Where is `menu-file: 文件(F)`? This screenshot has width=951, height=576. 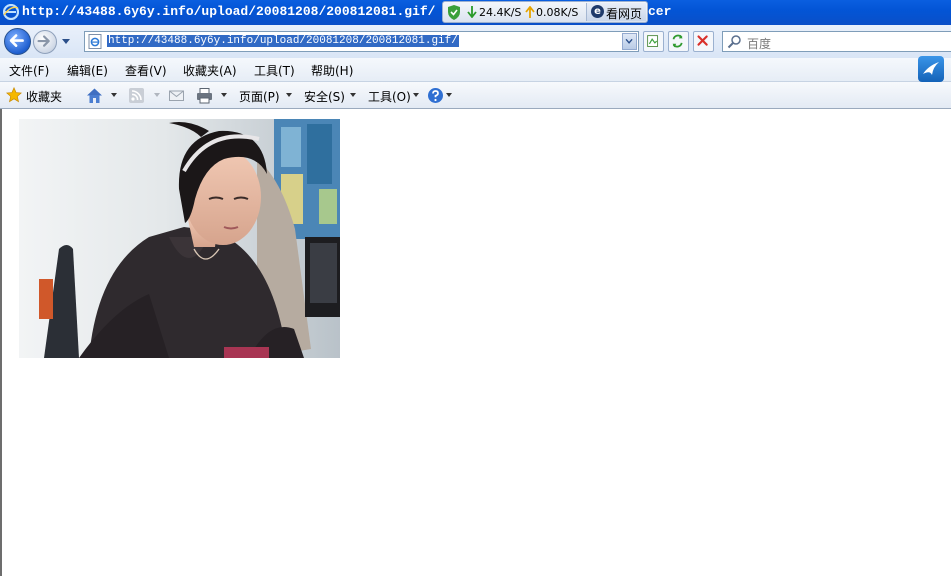
menu-file: 文件(F) is located at coordinates (29, 70).